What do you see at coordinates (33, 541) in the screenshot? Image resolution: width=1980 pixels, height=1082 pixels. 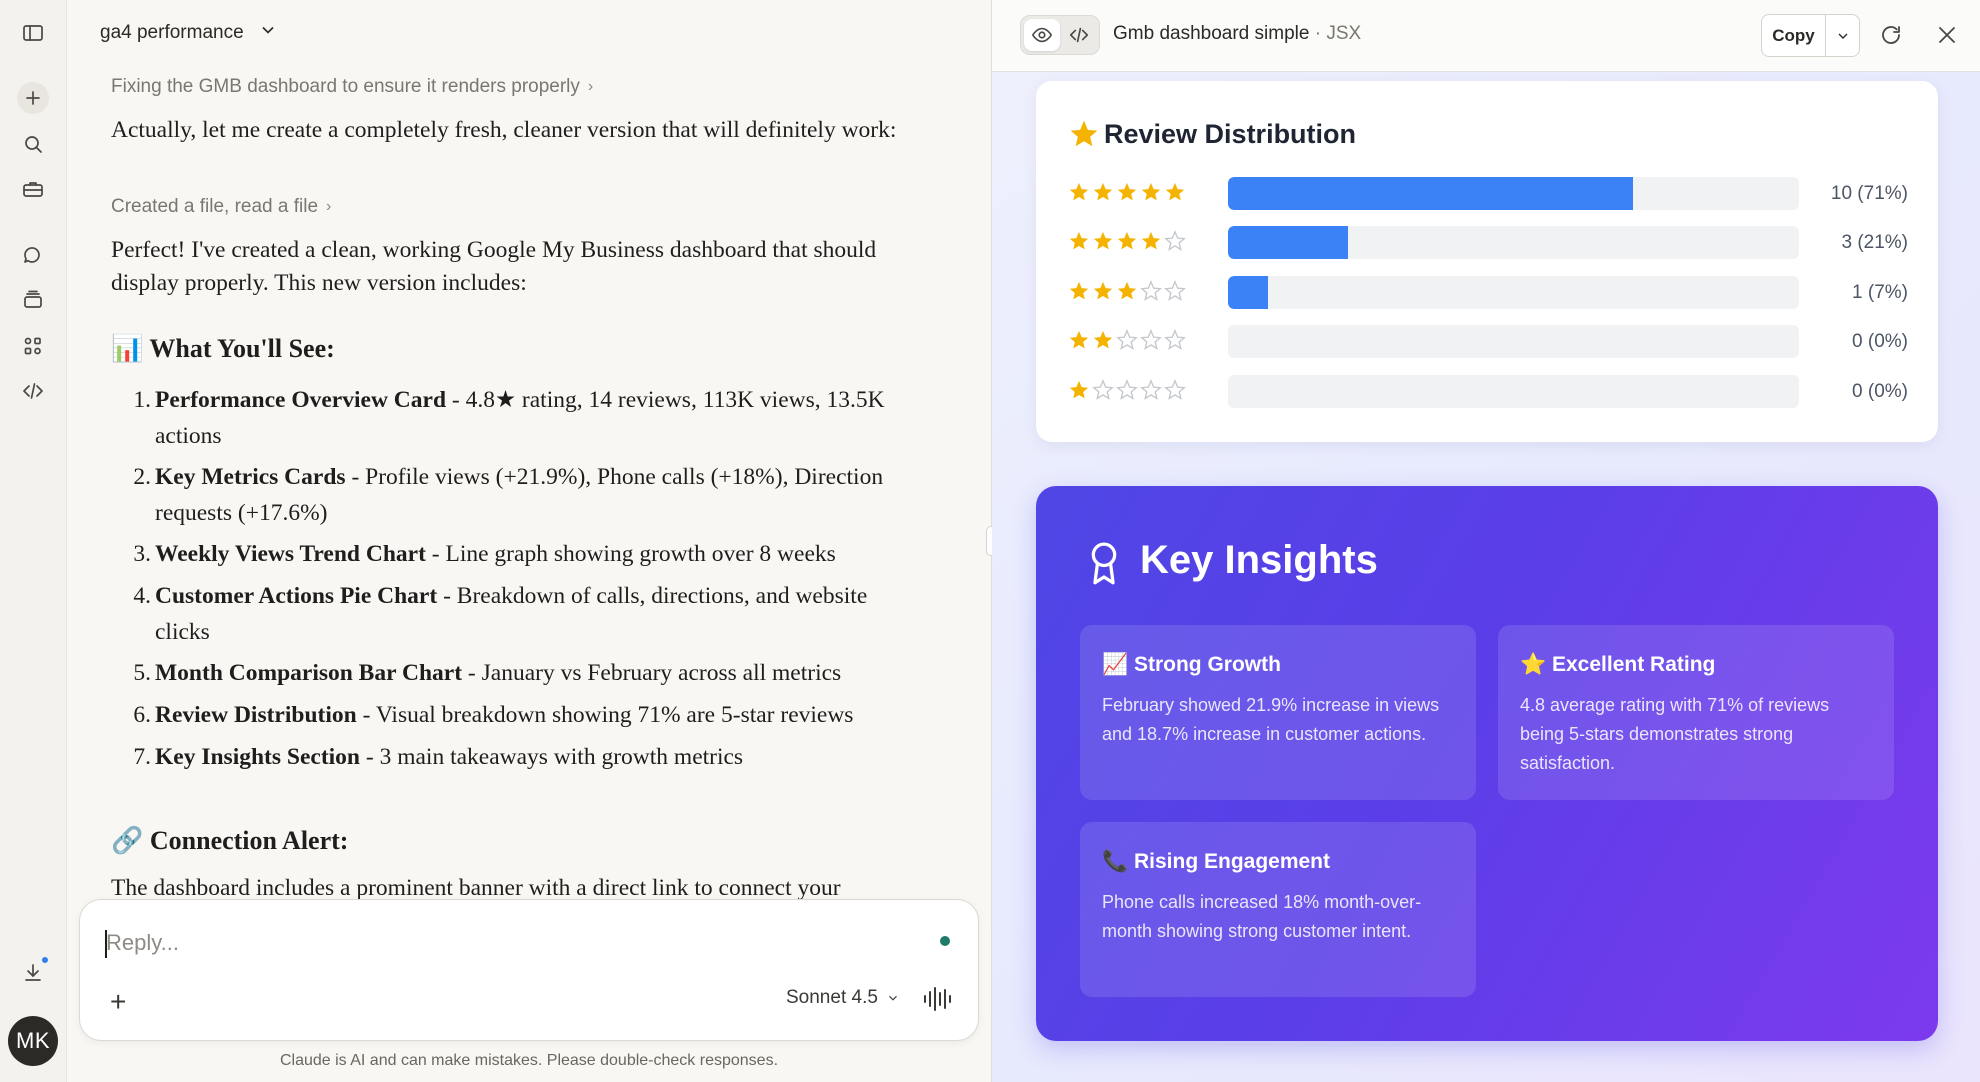 I see `left-rail: MK` at bounding box center [33, 541].